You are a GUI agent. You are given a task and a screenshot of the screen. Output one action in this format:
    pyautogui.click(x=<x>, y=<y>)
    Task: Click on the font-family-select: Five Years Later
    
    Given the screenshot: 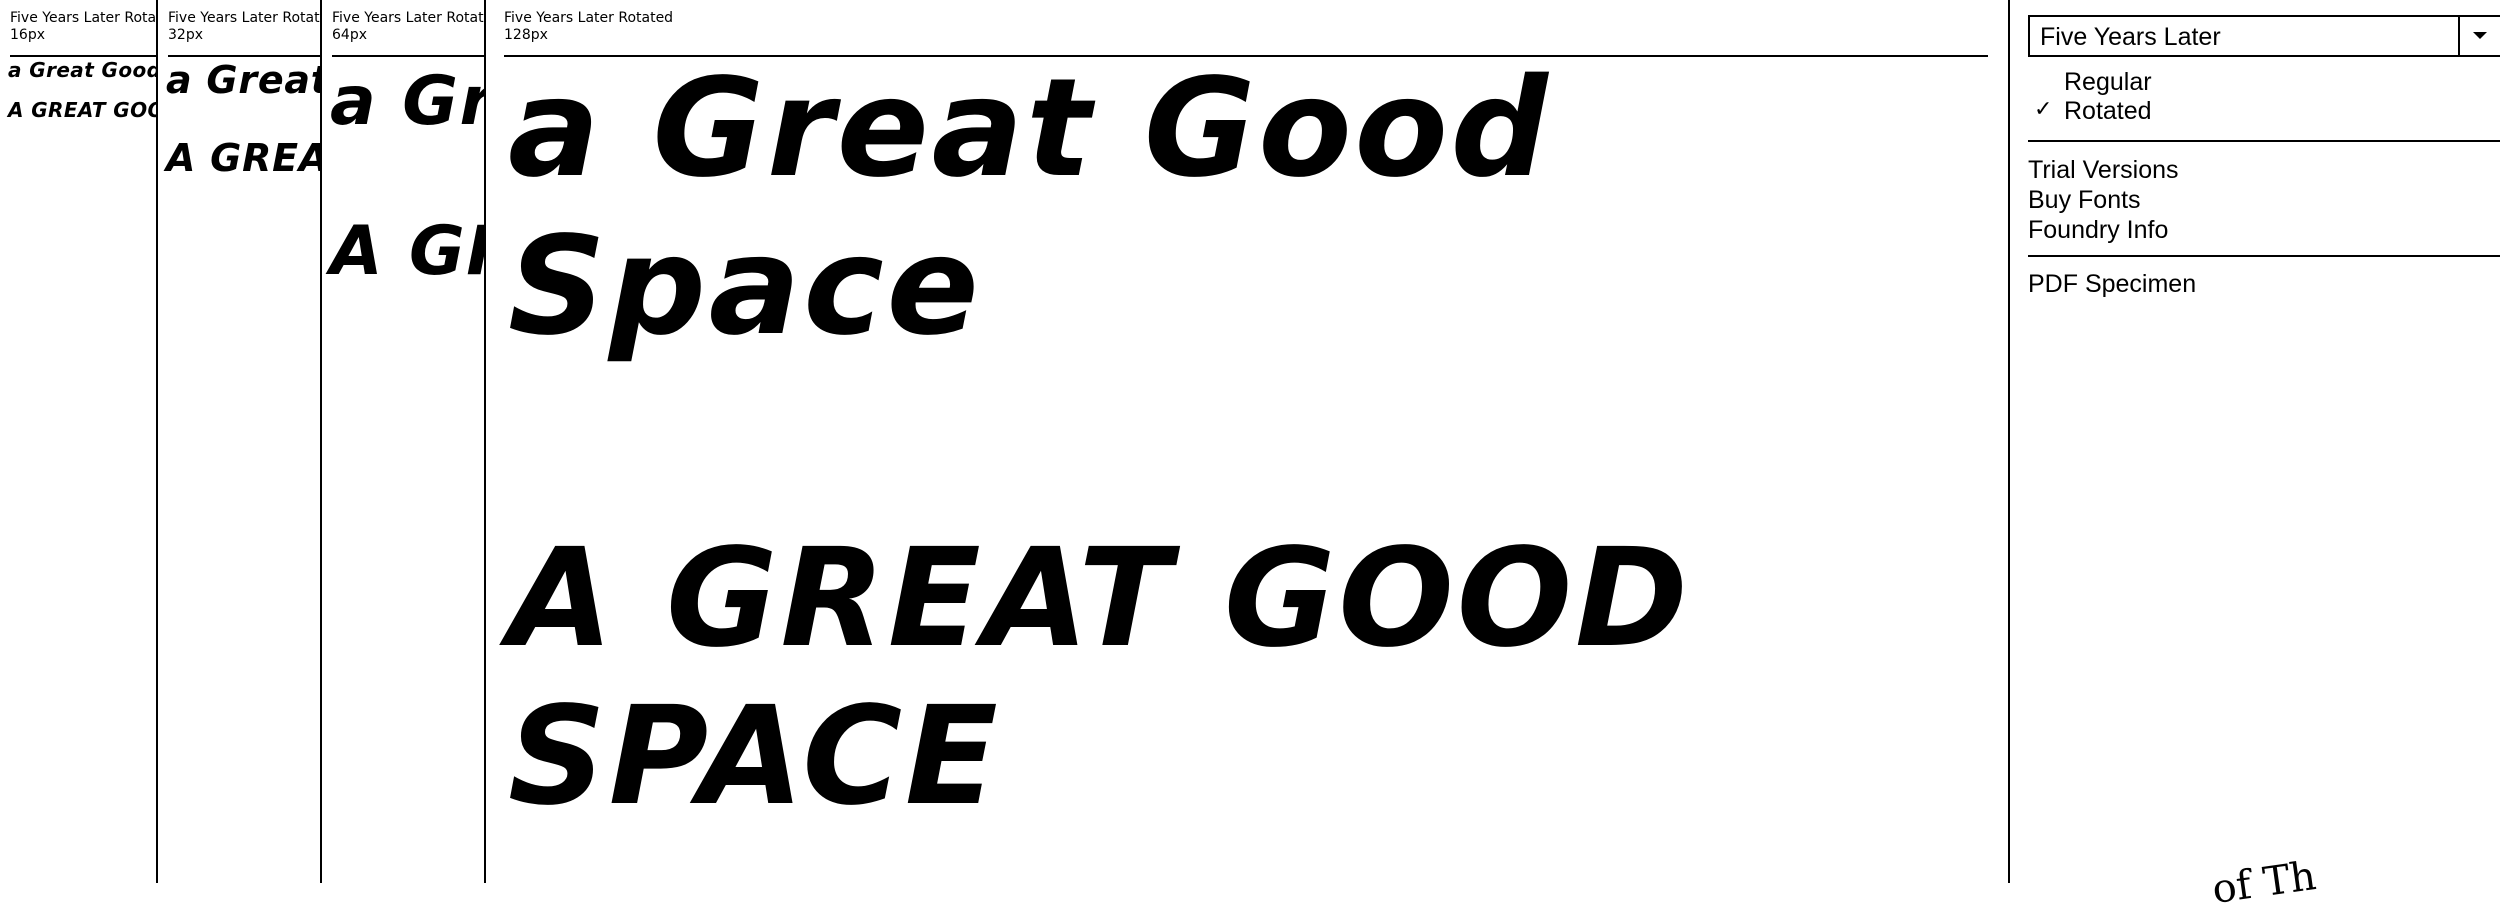 What is the action you would take?
    pyautogui.click(x=2264, y=36)
    